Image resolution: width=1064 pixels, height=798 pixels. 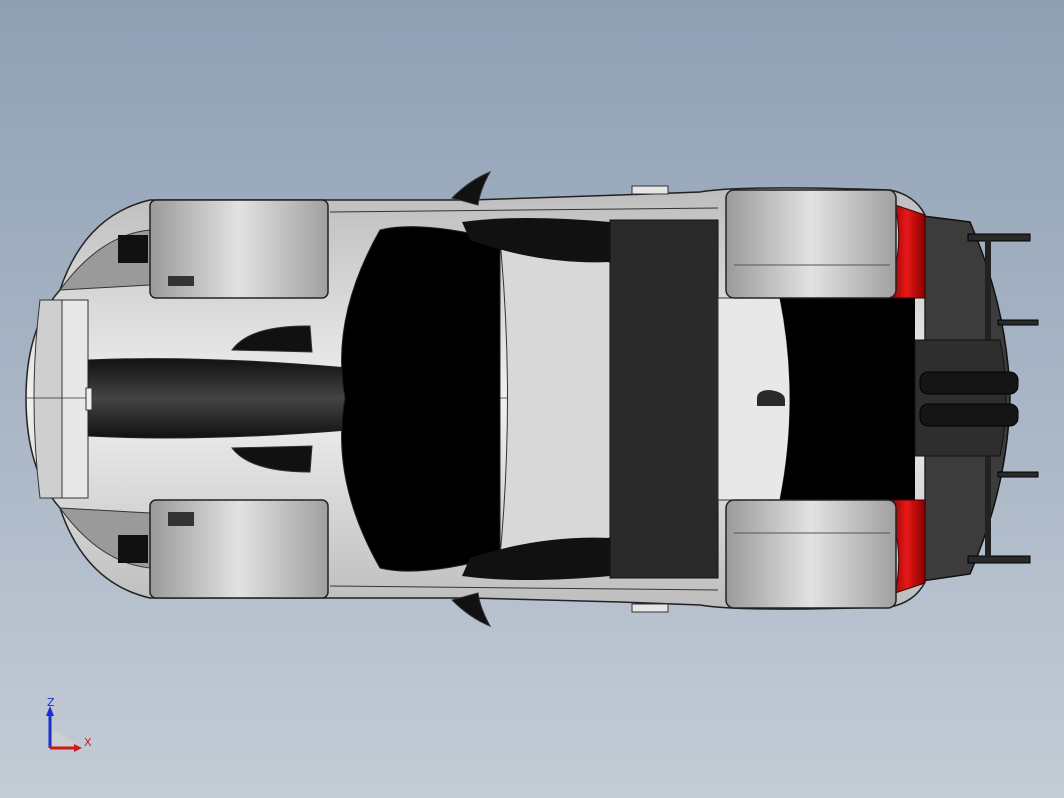 What do you see at coordinates (51, 702) in the screenshot?
I see `z-axis-label: Z` at bounding box center [51, 702].